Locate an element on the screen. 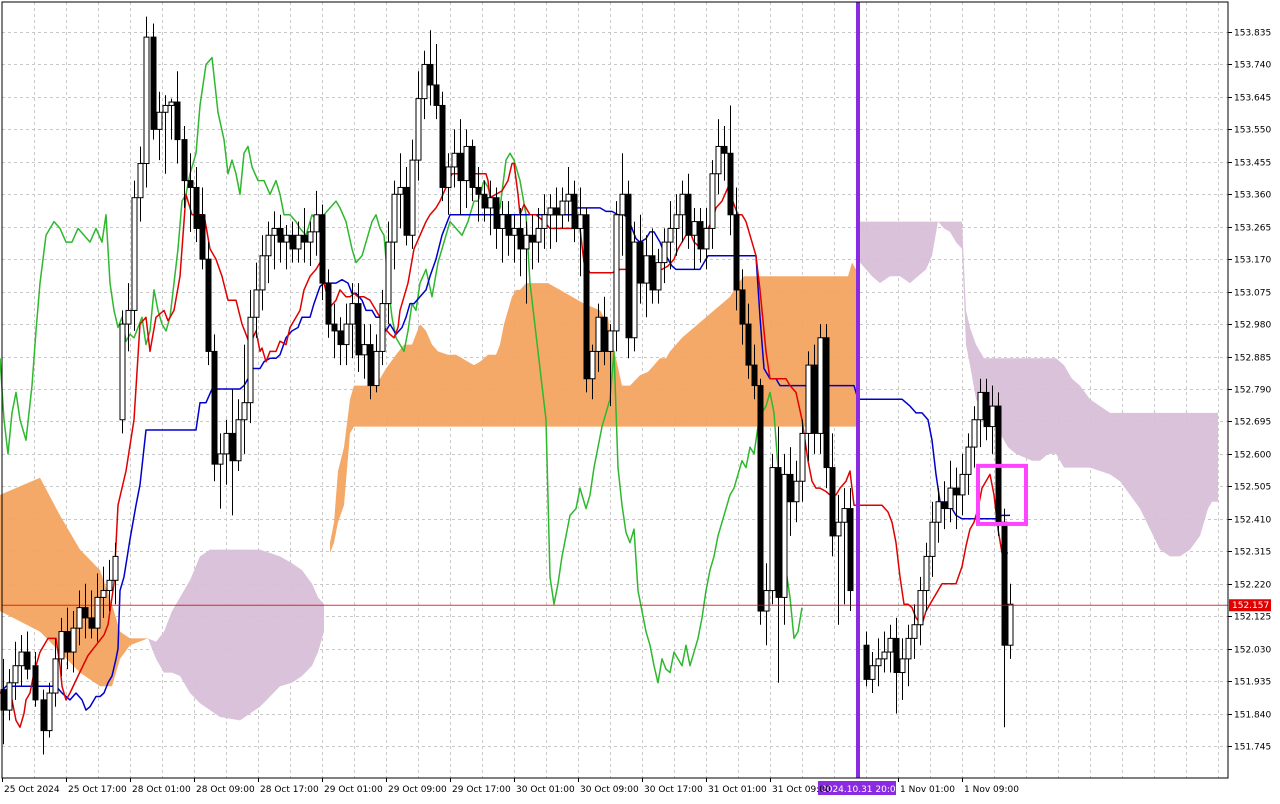  time-tick-label: 30 Oct 01:00 is located at coordinates (545, 790).